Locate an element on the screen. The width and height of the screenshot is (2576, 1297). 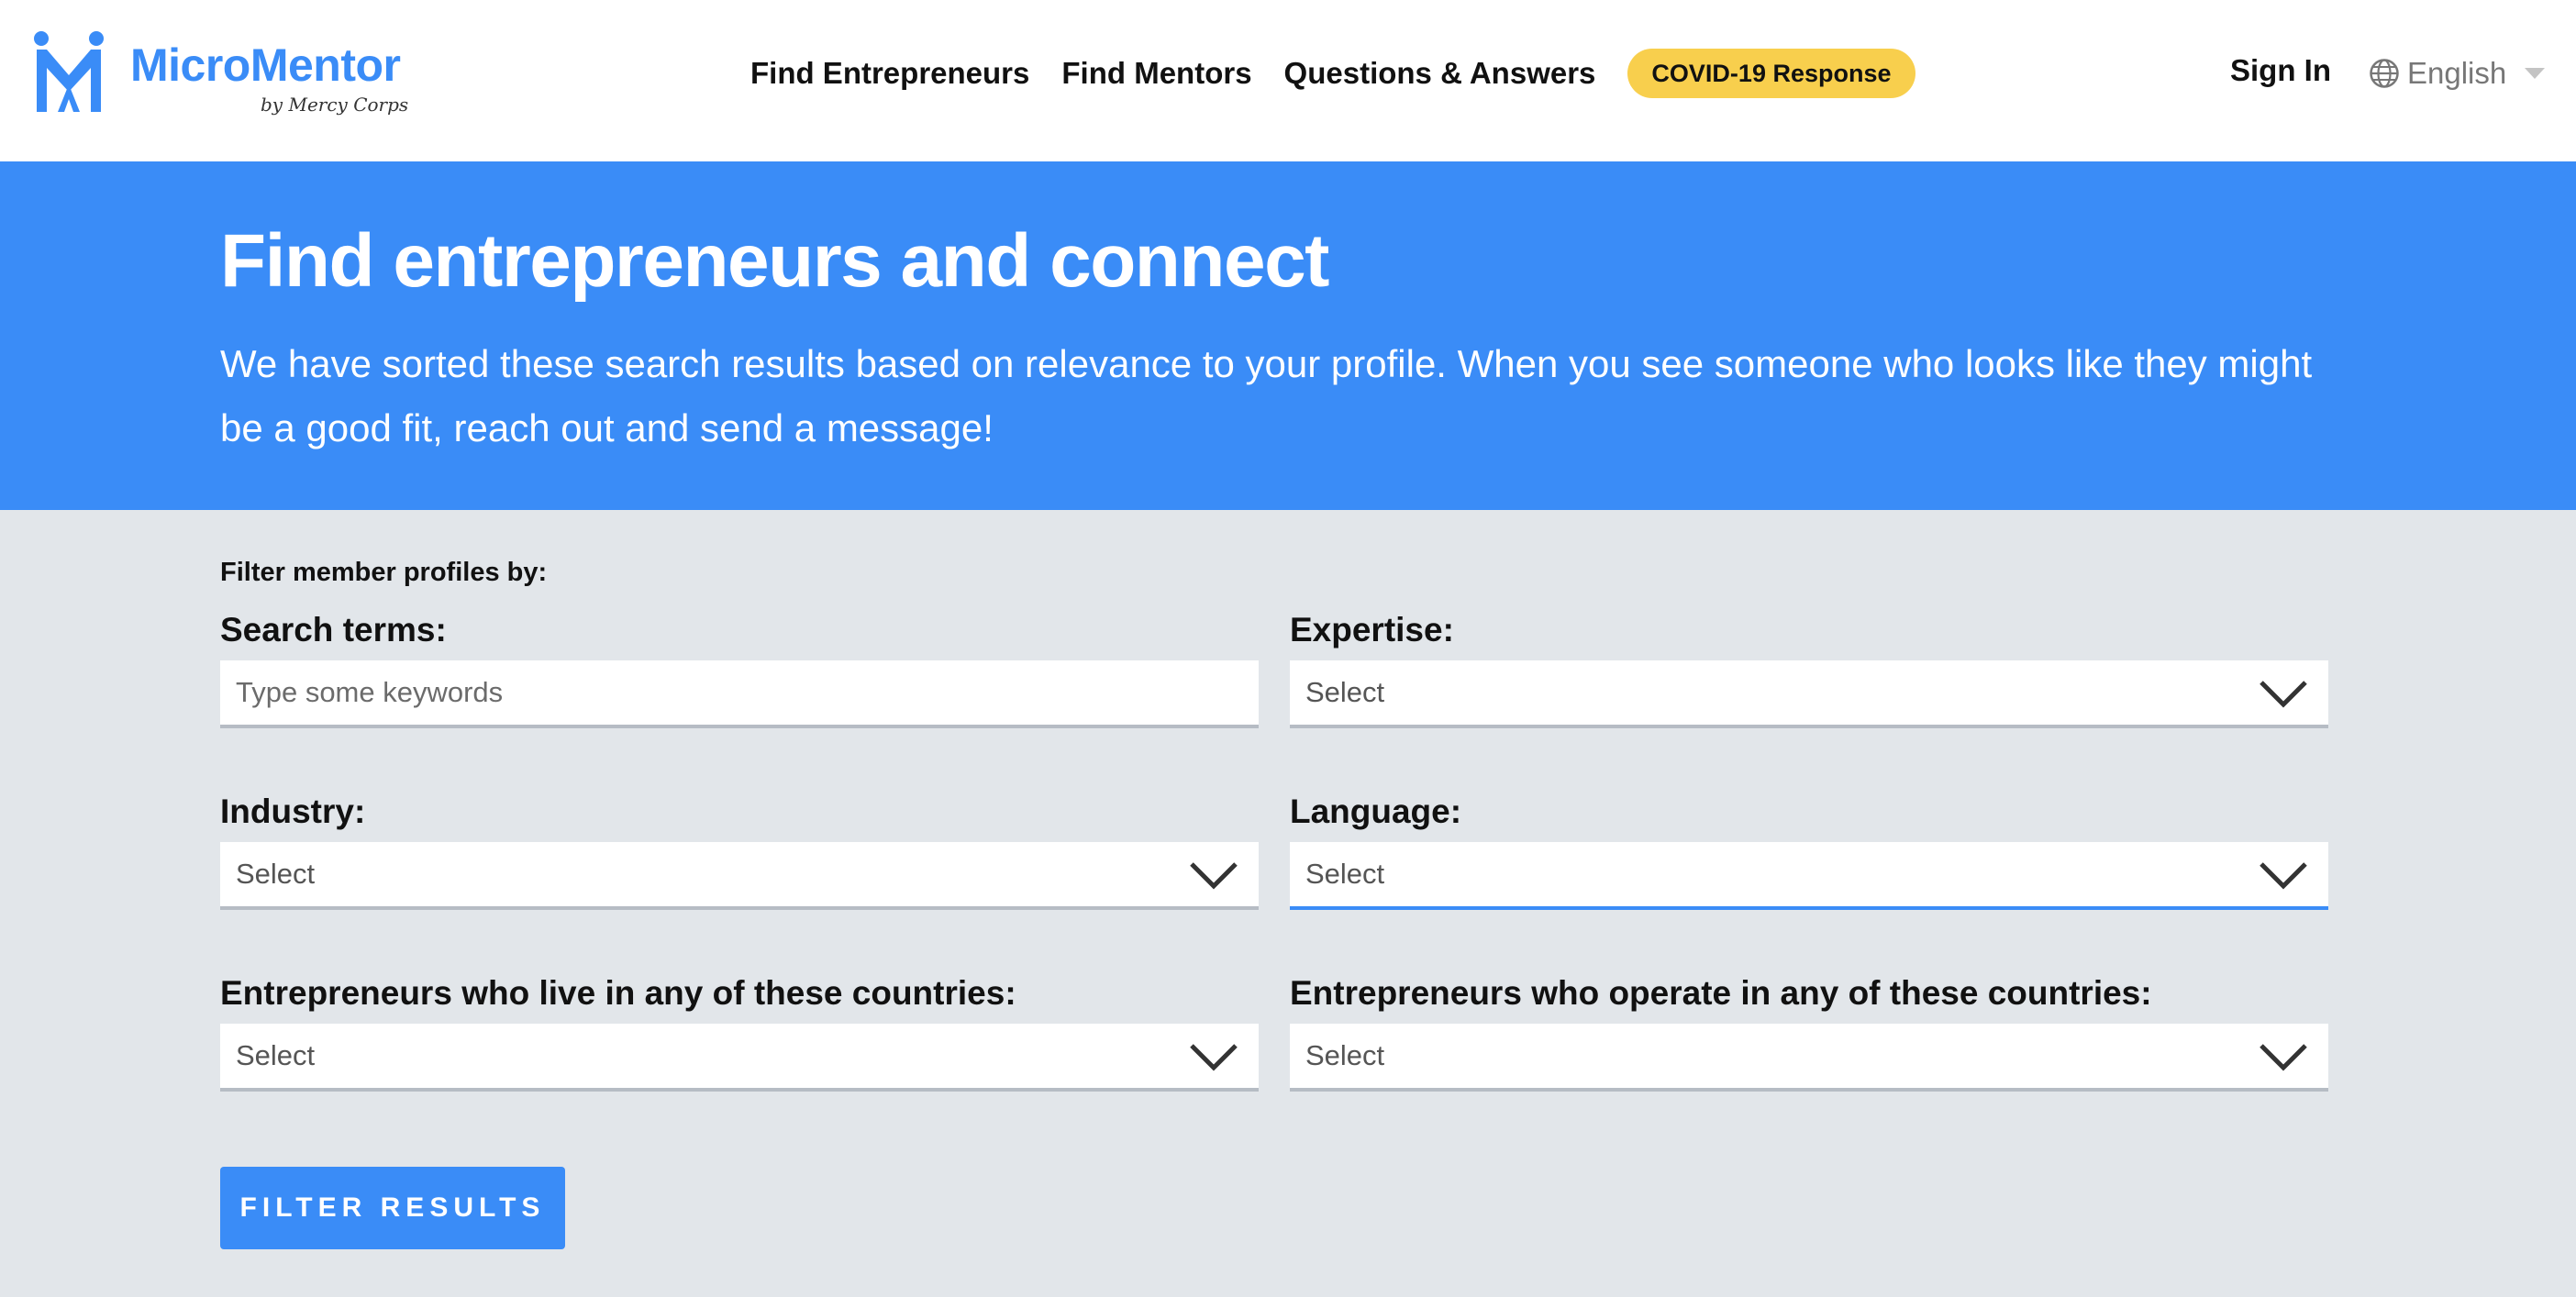
industry-field: Industry: Select is located at coordinates (739, 849).